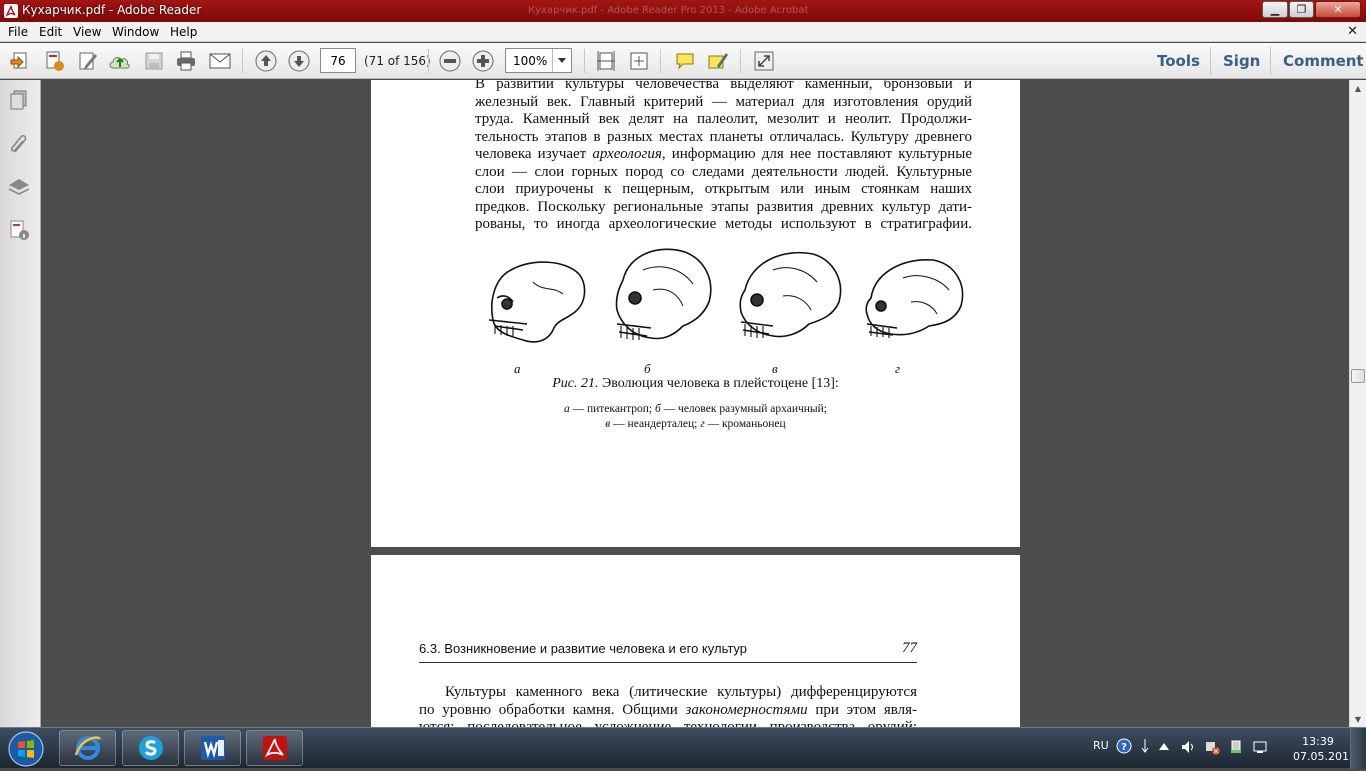  Describe the element at coordinates (606, 61) in the screenshot. I see `fit-page-button` at that location.